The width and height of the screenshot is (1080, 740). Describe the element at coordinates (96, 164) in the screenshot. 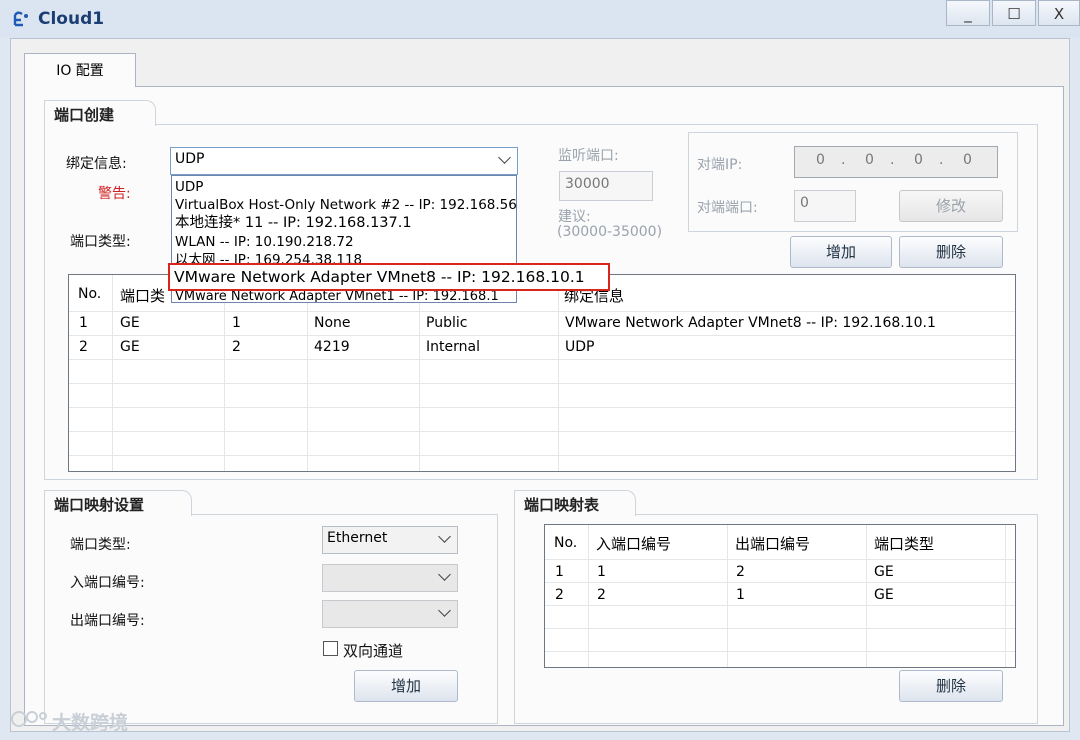

I see `binding-label: 绑定信息:` at that location.